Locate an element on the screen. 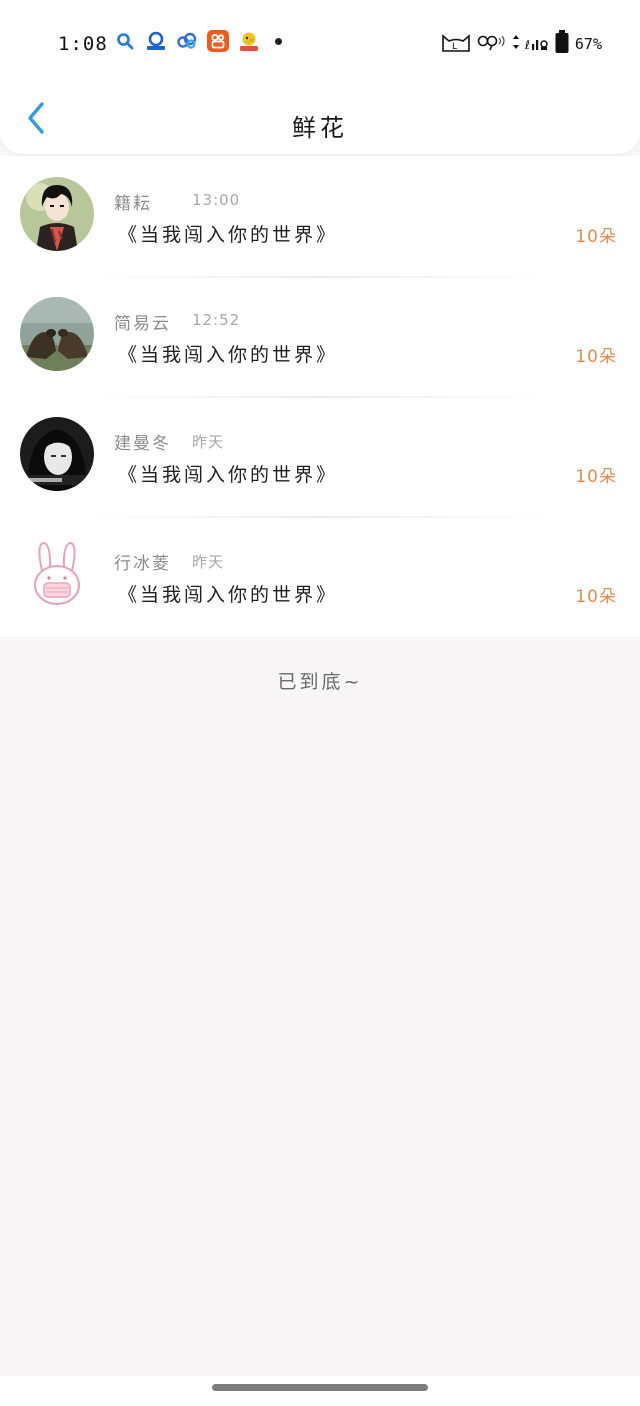 The image size is (640, 1406). svg-text: L is located at coordinates (454, 47).